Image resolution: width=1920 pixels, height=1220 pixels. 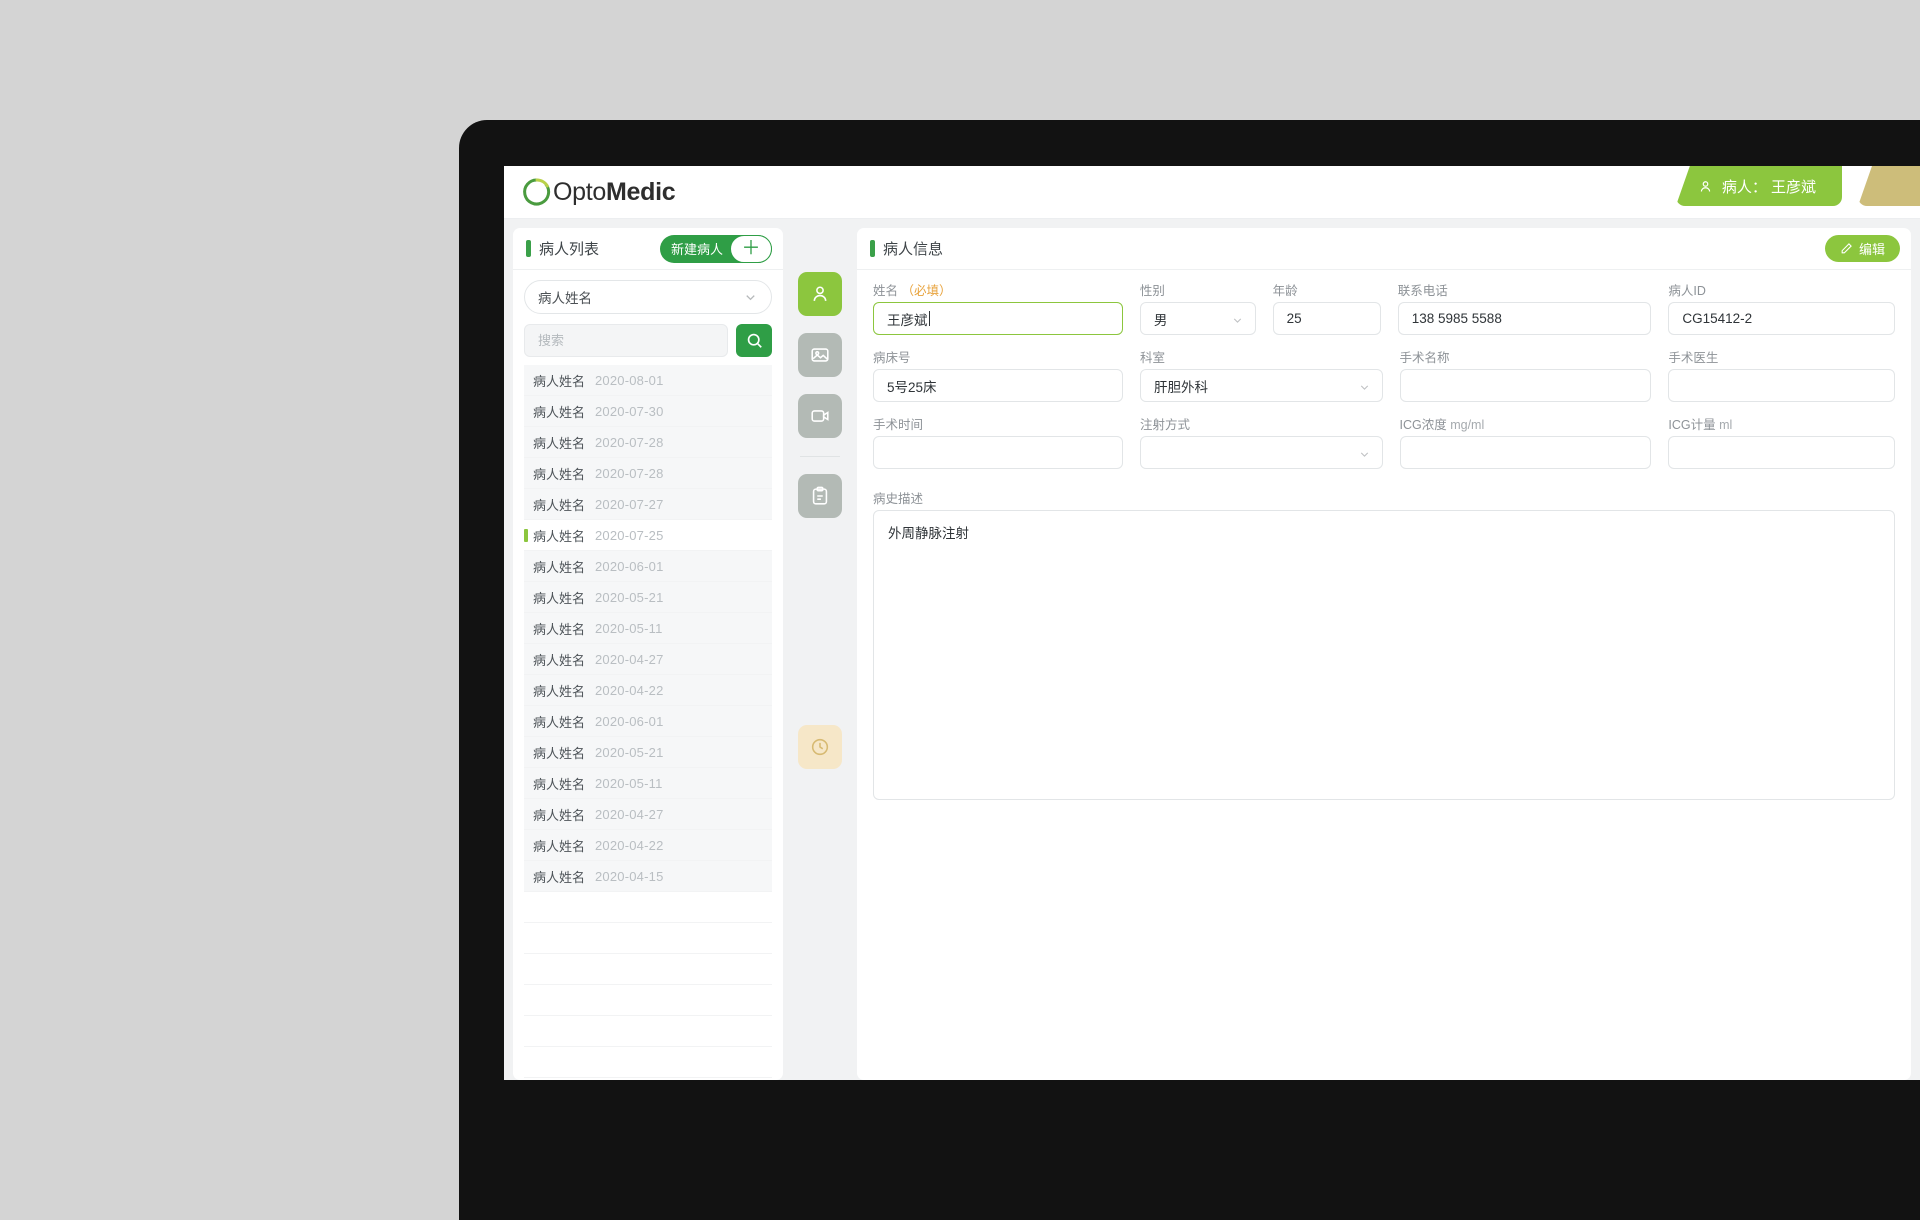 I want to click on field-injection-method-select, so click(x=1261, y=452).